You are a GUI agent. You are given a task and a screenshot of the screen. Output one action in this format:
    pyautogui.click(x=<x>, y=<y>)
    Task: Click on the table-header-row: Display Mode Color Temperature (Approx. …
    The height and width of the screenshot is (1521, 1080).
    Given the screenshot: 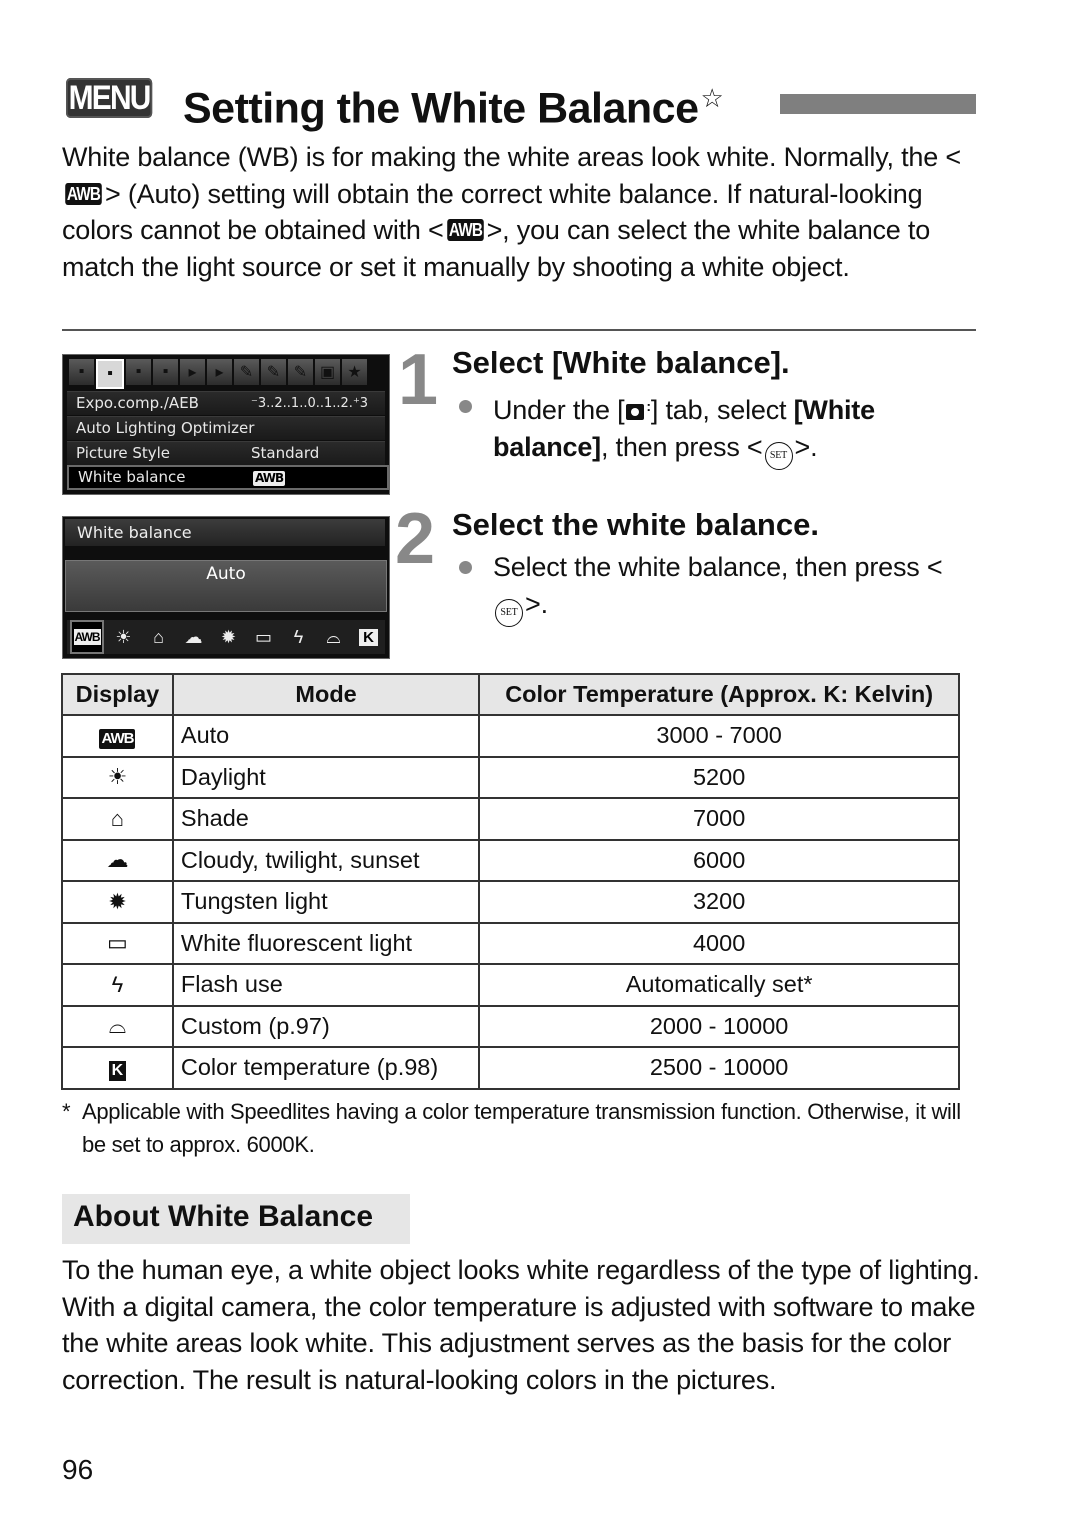 What is the action you would take?
    pyautogui.click(x=510, y=694)
    